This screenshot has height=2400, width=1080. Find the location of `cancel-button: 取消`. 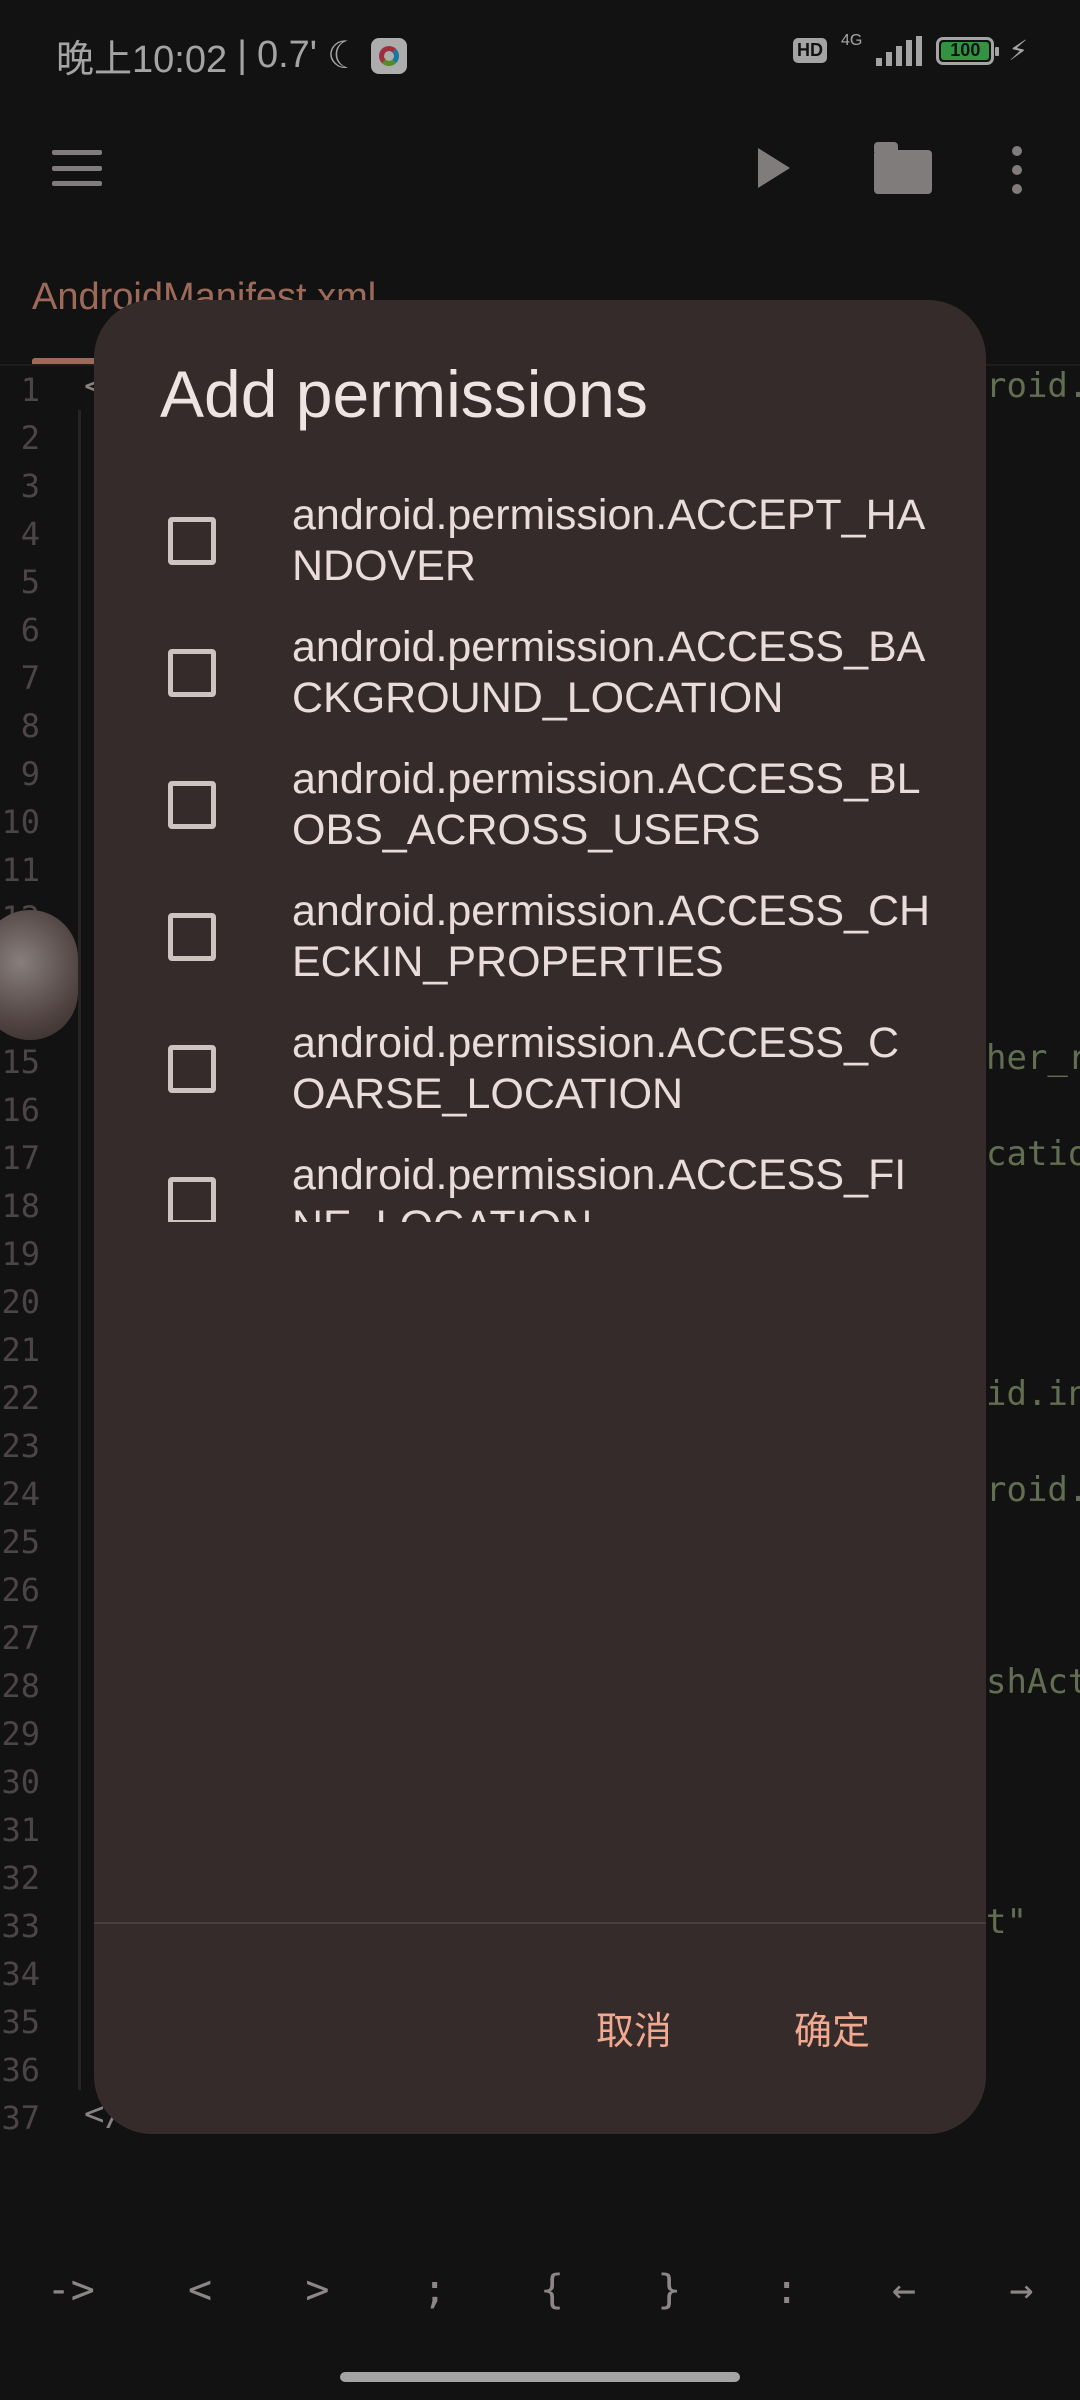

cancel-button: 取消 is located at coordinates (634, 2027).